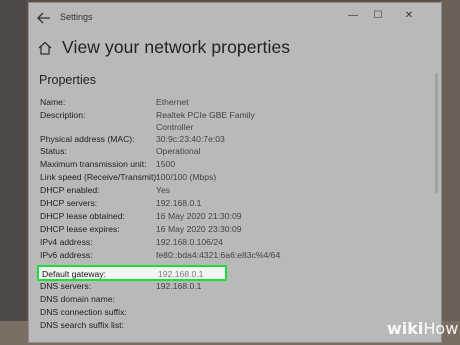 The image size is (460, 345). What do you see at coordinates (199, 229) in the screenshot?
I see `property-value: 16 May 2020 23:30:09` at bounding box center [199, 229].